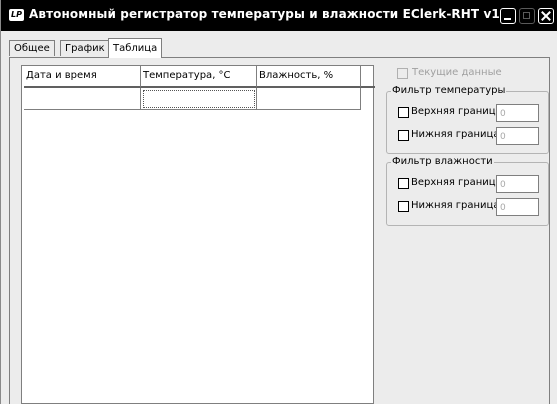 The height and width of the screenshot is (404, 557). Describe the element at coordinates (135, 48) in the screenshot. I see `tab-table: Таблица` at that location.